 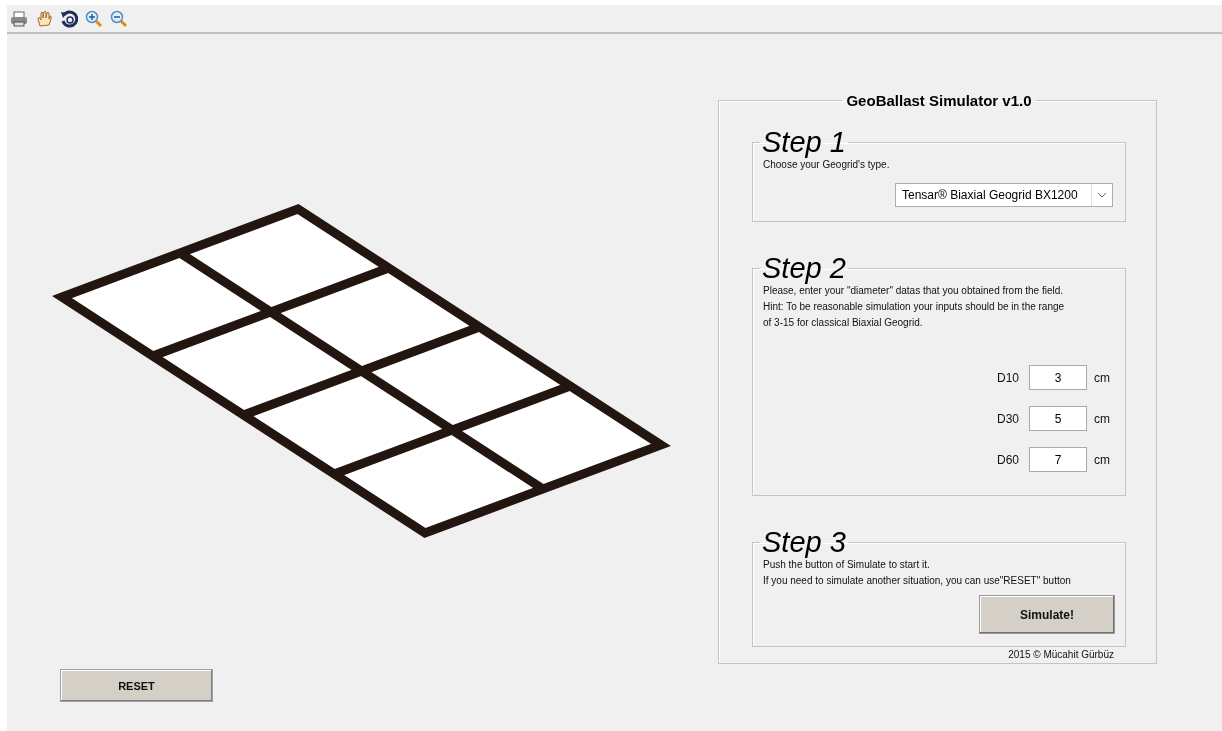 I want to click on rotate-icon, so click(x=69, y=18).